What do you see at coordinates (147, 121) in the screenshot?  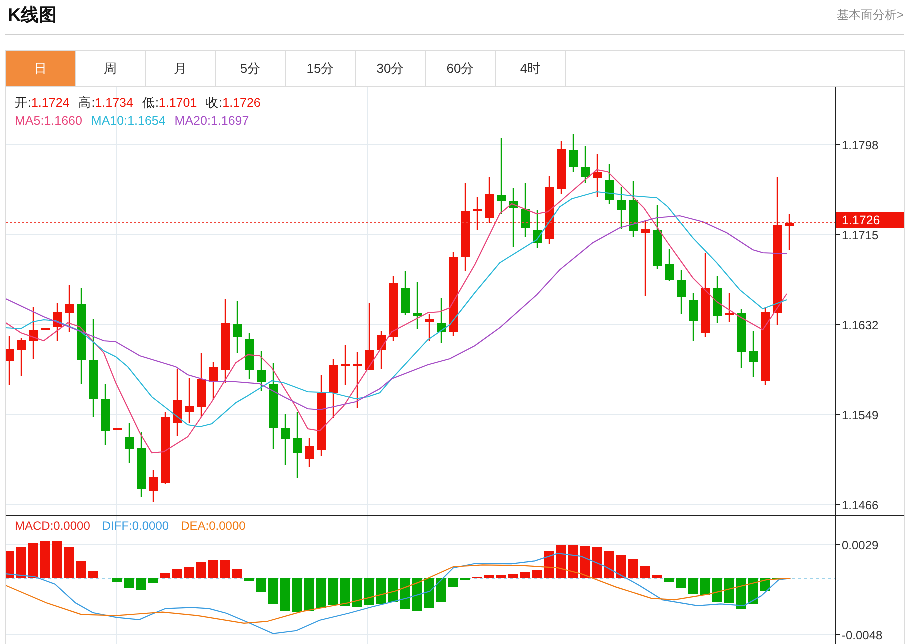 I see `moving-average-value: 1.1654` at bounding box center [147, 121].